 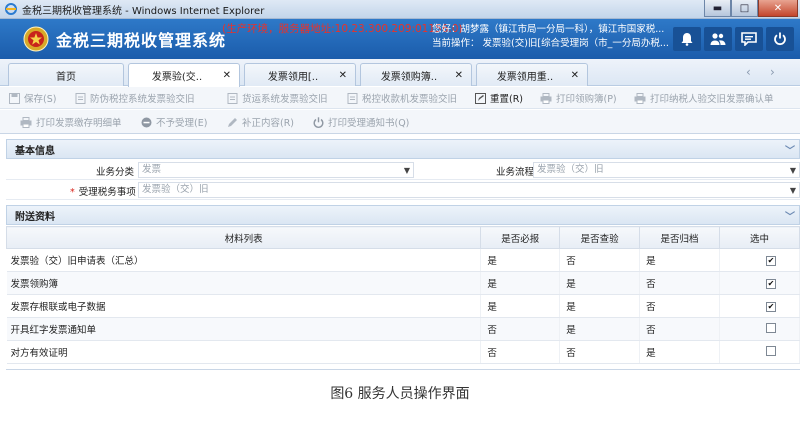 I want to click on business-flow-value: 发票验（交）旧, so click(x=570, y=169).